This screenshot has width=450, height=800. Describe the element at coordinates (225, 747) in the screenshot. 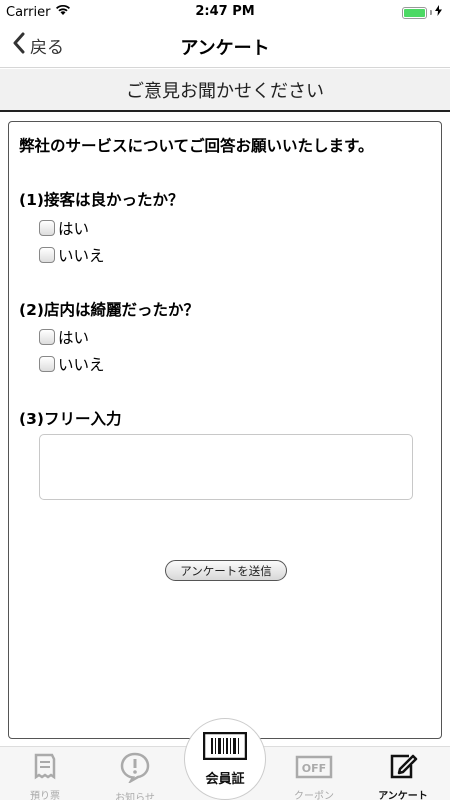

I see `barcode-icon` at that location.